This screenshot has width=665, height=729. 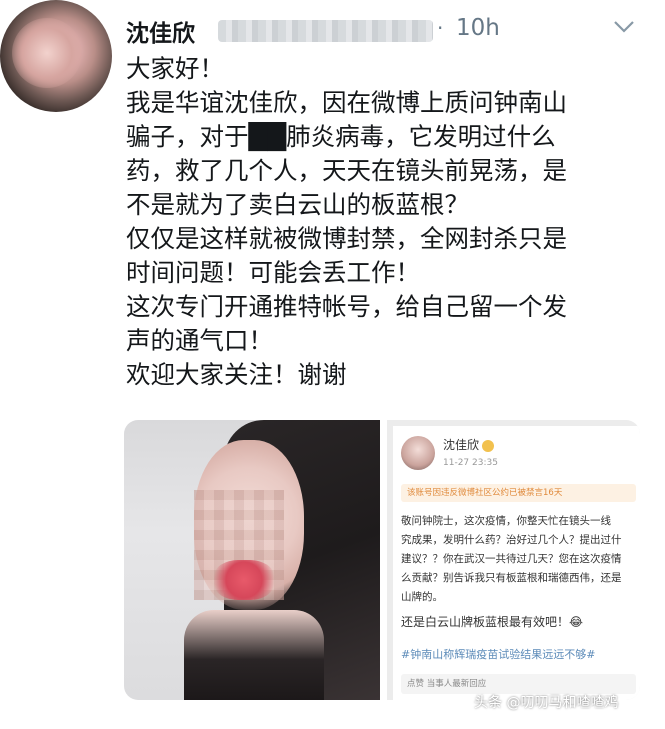 I want to click on screenshot-name: 沈佳欣, so click(x=469, y=444).